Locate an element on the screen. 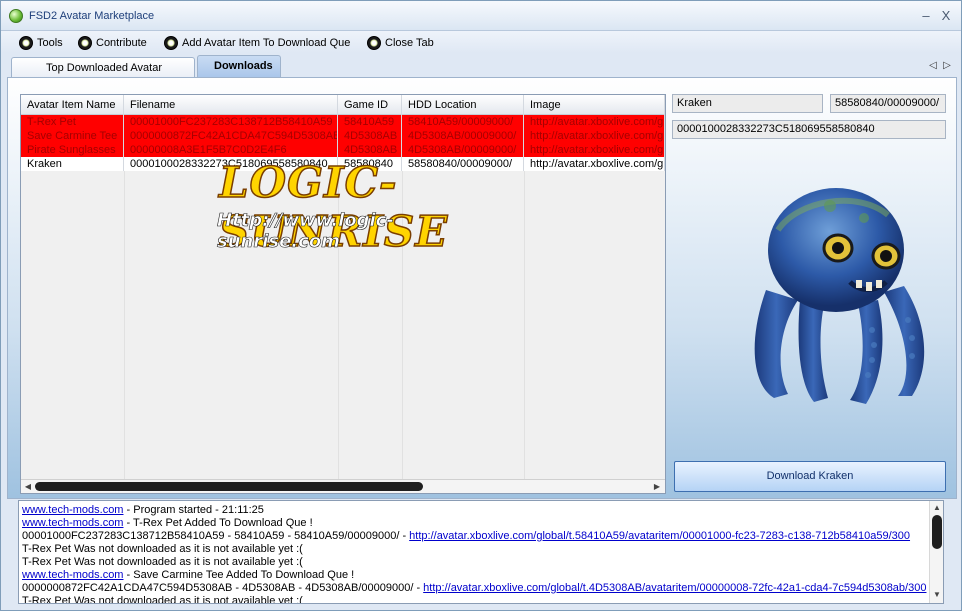 The height and width of the screenshot is (611, 962). grid-horizontal-scrollbar: ◀ ▶ is located at coordinates (343, 486).